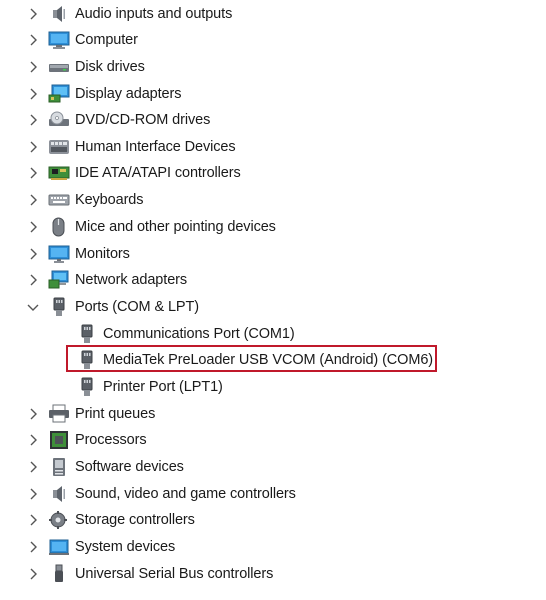 The height and width of the screenshot is (600, 546). Describe the element at coordinates (163, 387) in the screenshot. I see `tree-item-label: Printer Port (LPT1)` at that location.